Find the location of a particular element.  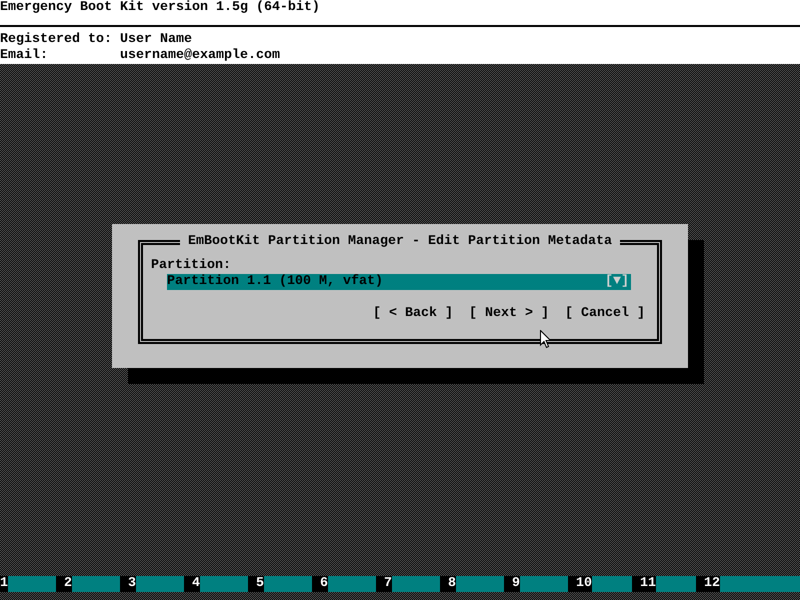

function-key-number: 2 is located at coordinates (68, 584).